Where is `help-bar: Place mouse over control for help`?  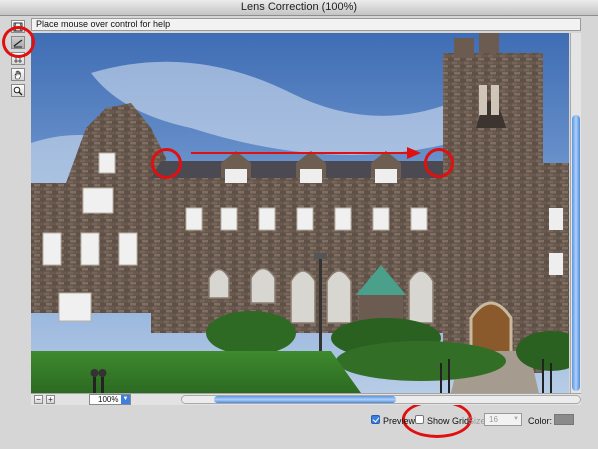
help-bar: Place mouse over control for help is located at coordinates (306, 24).